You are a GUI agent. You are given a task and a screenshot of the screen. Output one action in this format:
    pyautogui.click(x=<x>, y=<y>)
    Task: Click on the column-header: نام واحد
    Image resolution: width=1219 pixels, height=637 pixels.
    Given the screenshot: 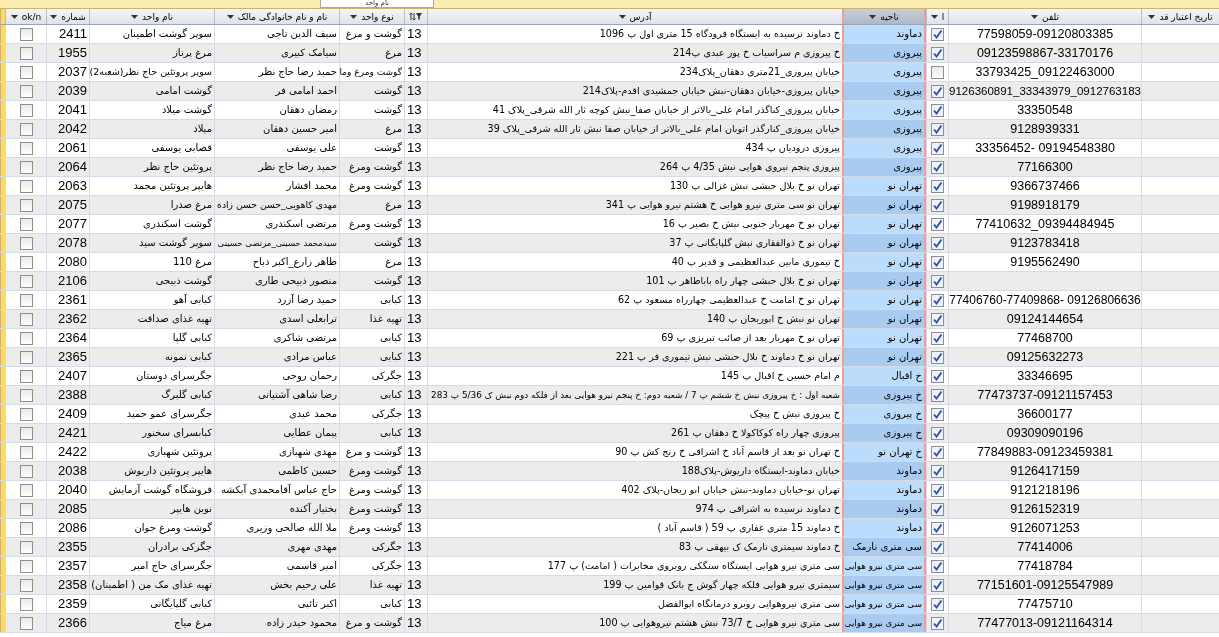 What is the action you would take?
    pyautogui.click(x=151, y=16)
    